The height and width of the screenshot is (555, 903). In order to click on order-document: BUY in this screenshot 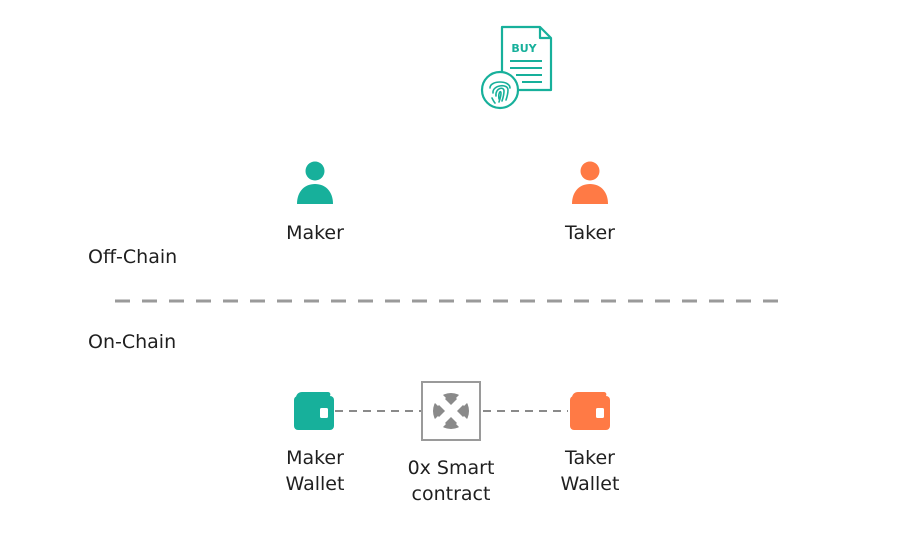, I will do `click(516, 67)`.